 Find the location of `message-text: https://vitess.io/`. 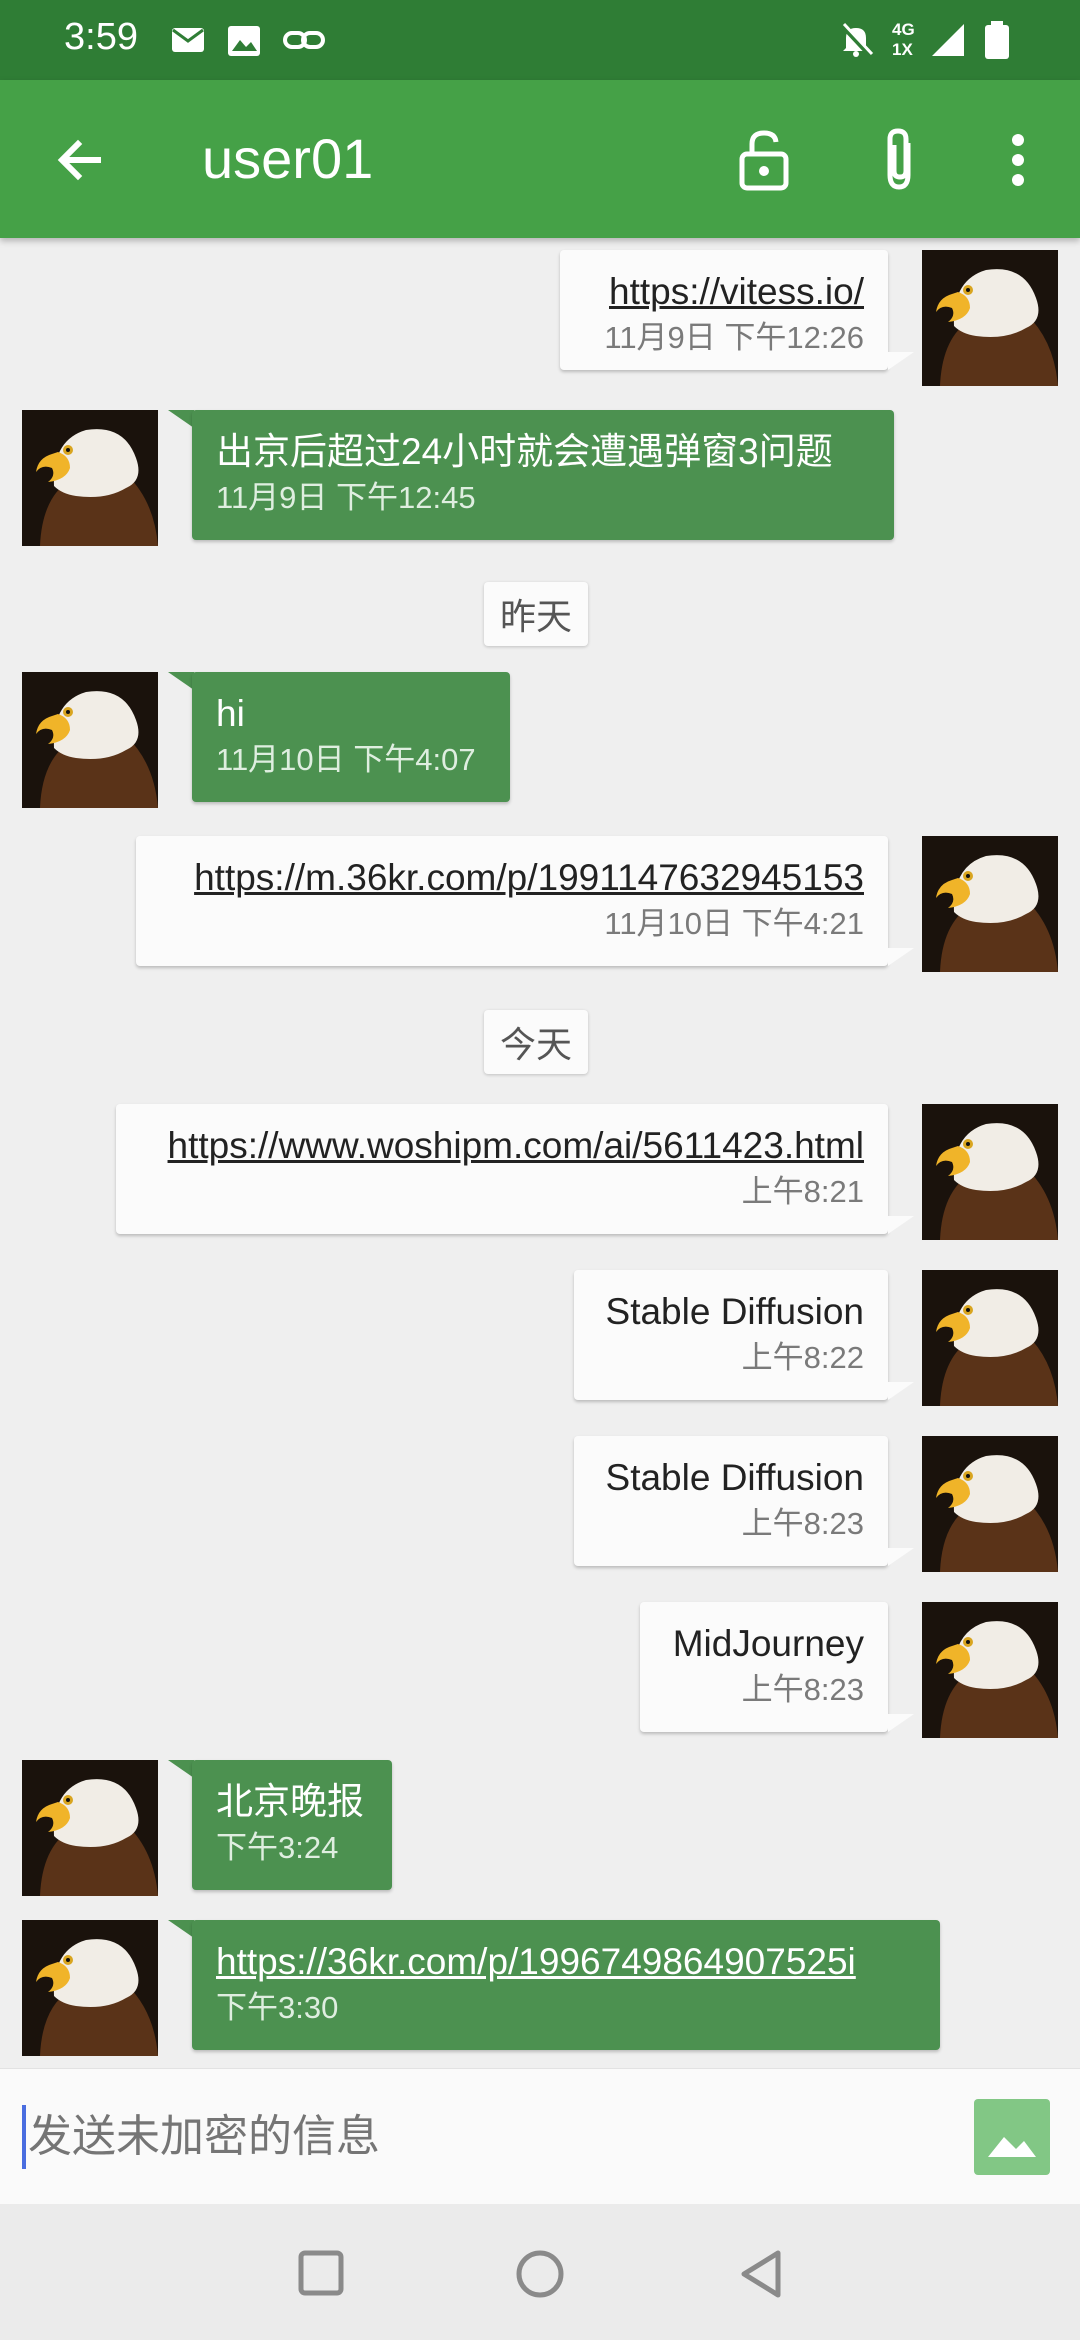

message-text: https://vitess.io/ is located at coordinates (724, 292).